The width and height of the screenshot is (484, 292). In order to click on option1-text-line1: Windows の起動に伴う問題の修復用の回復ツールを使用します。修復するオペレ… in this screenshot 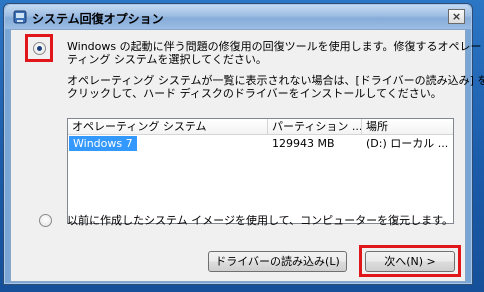, I will do `click(274, 46)`.